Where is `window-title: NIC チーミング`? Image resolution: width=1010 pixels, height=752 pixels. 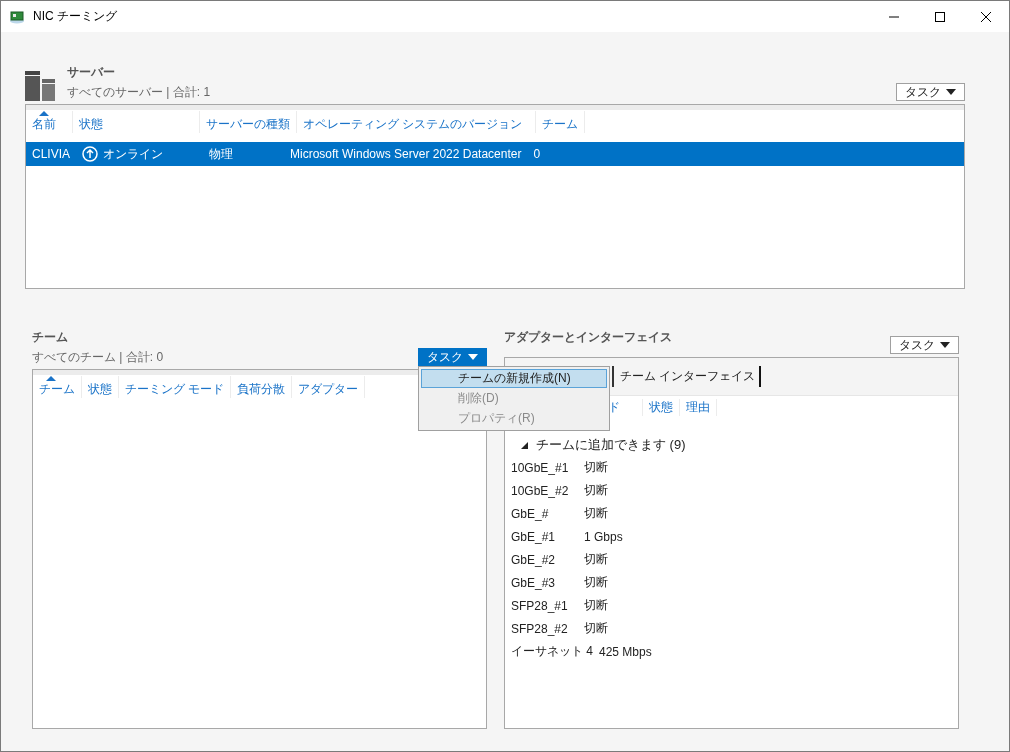 window-title: NIC チーミング is located at coordinates (75, 16).